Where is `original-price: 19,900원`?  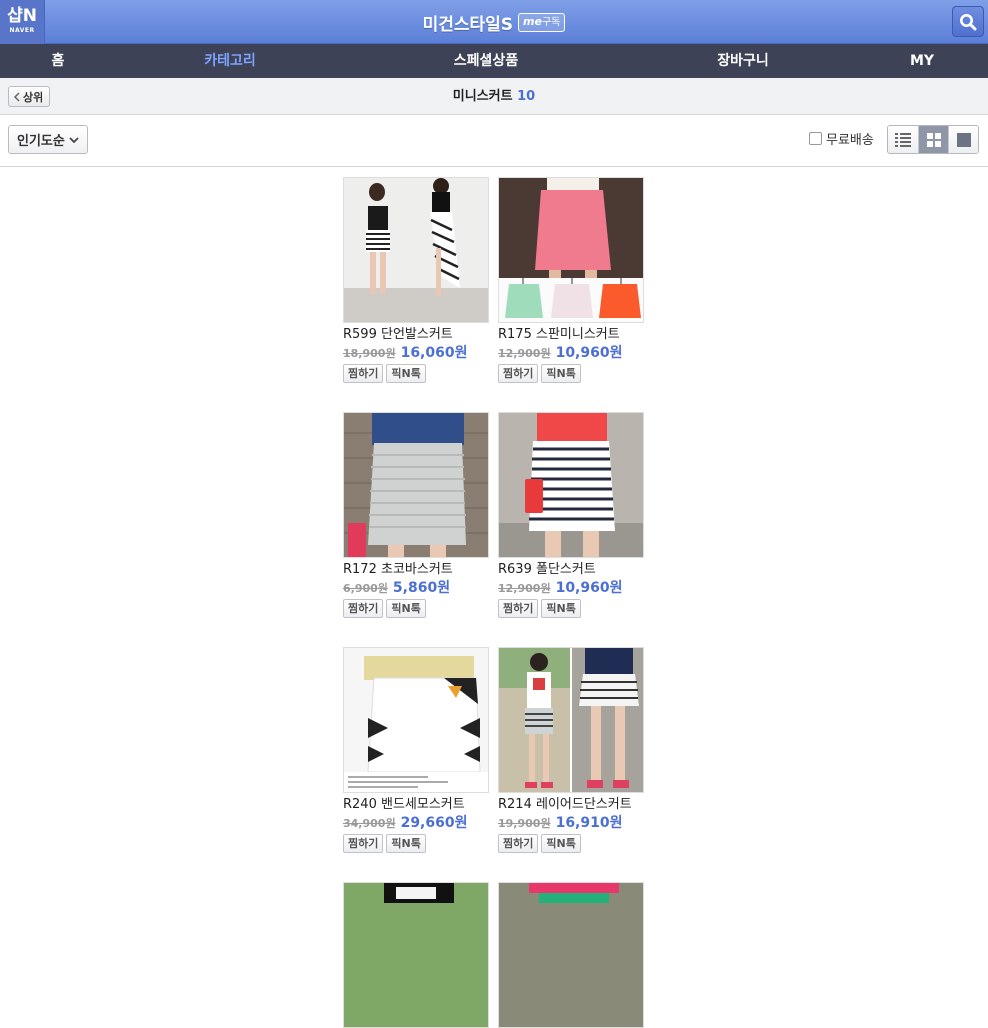 original-price: 19,900원 is located at coordinates (524, 823).